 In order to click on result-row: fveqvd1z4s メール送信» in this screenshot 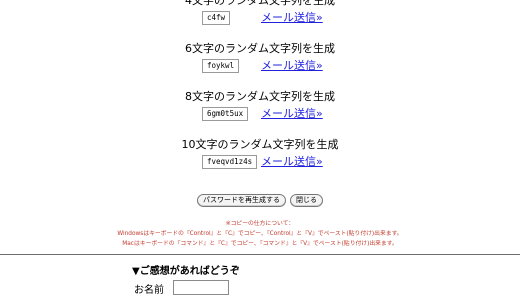, I will do `click(260, 163)`.